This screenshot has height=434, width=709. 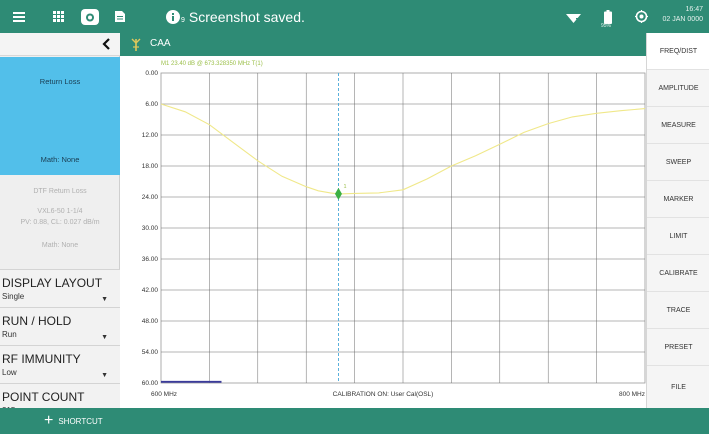 I want to click on display-layout-select: DISPLAY LAYOUT Single ▼, so click(x=60, y=288).